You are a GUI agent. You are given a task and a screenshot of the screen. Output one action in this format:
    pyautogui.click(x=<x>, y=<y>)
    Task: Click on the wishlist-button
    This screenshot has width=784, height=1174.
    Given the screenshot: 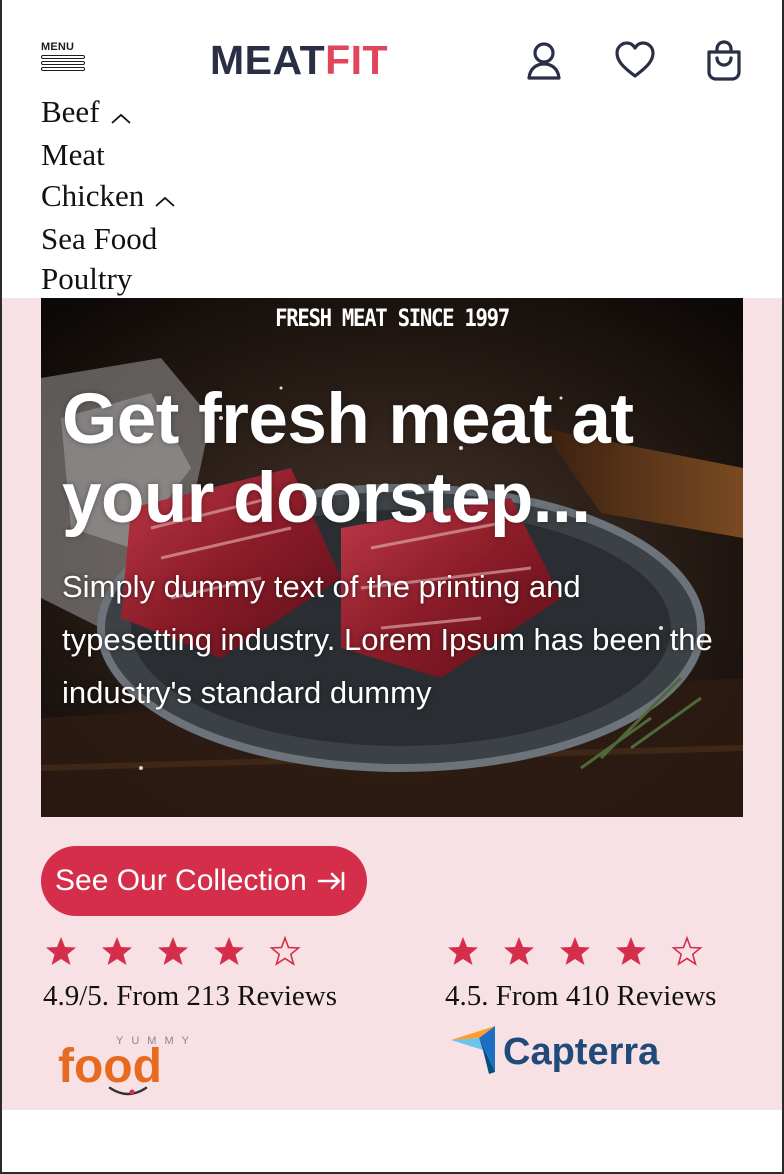 What is the action you would take?
    pyautogui.click(x=635, y=61)
    